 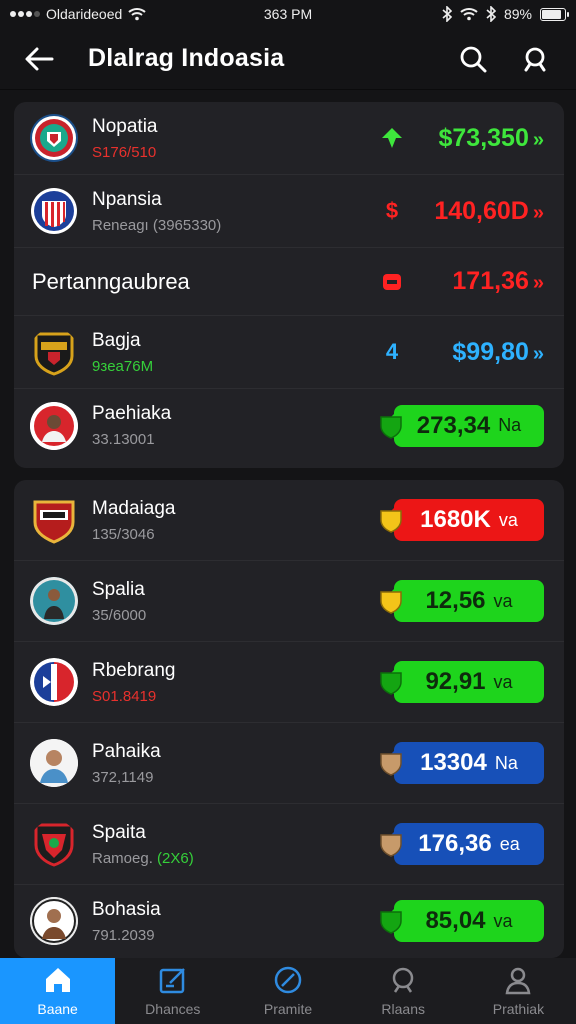 I want to click on item-name: Spalia, so click(x=118, y=589).